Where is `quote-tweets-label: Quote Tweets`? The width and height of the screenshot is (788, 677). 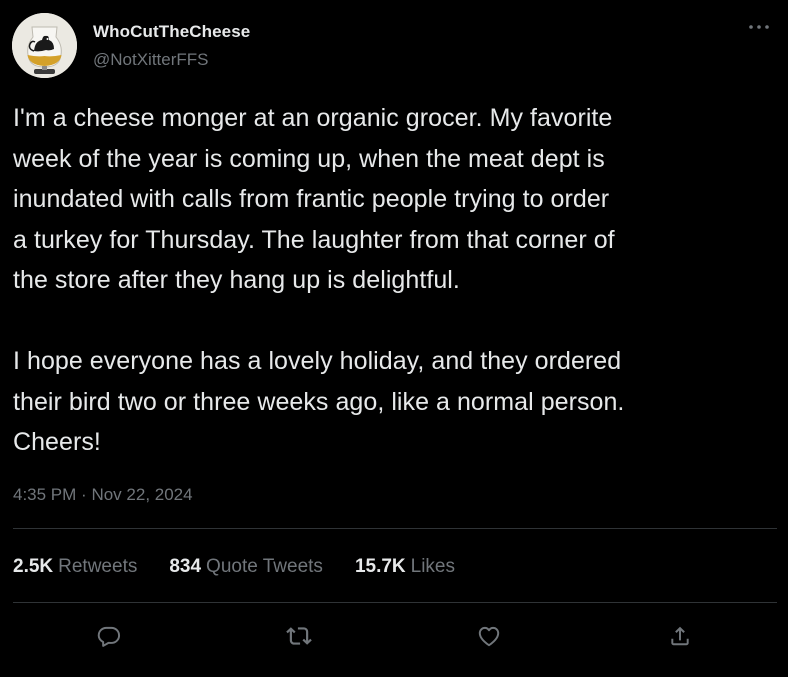
quote-tweets-label: Quote Tweets is located at coordinates (264, 566).